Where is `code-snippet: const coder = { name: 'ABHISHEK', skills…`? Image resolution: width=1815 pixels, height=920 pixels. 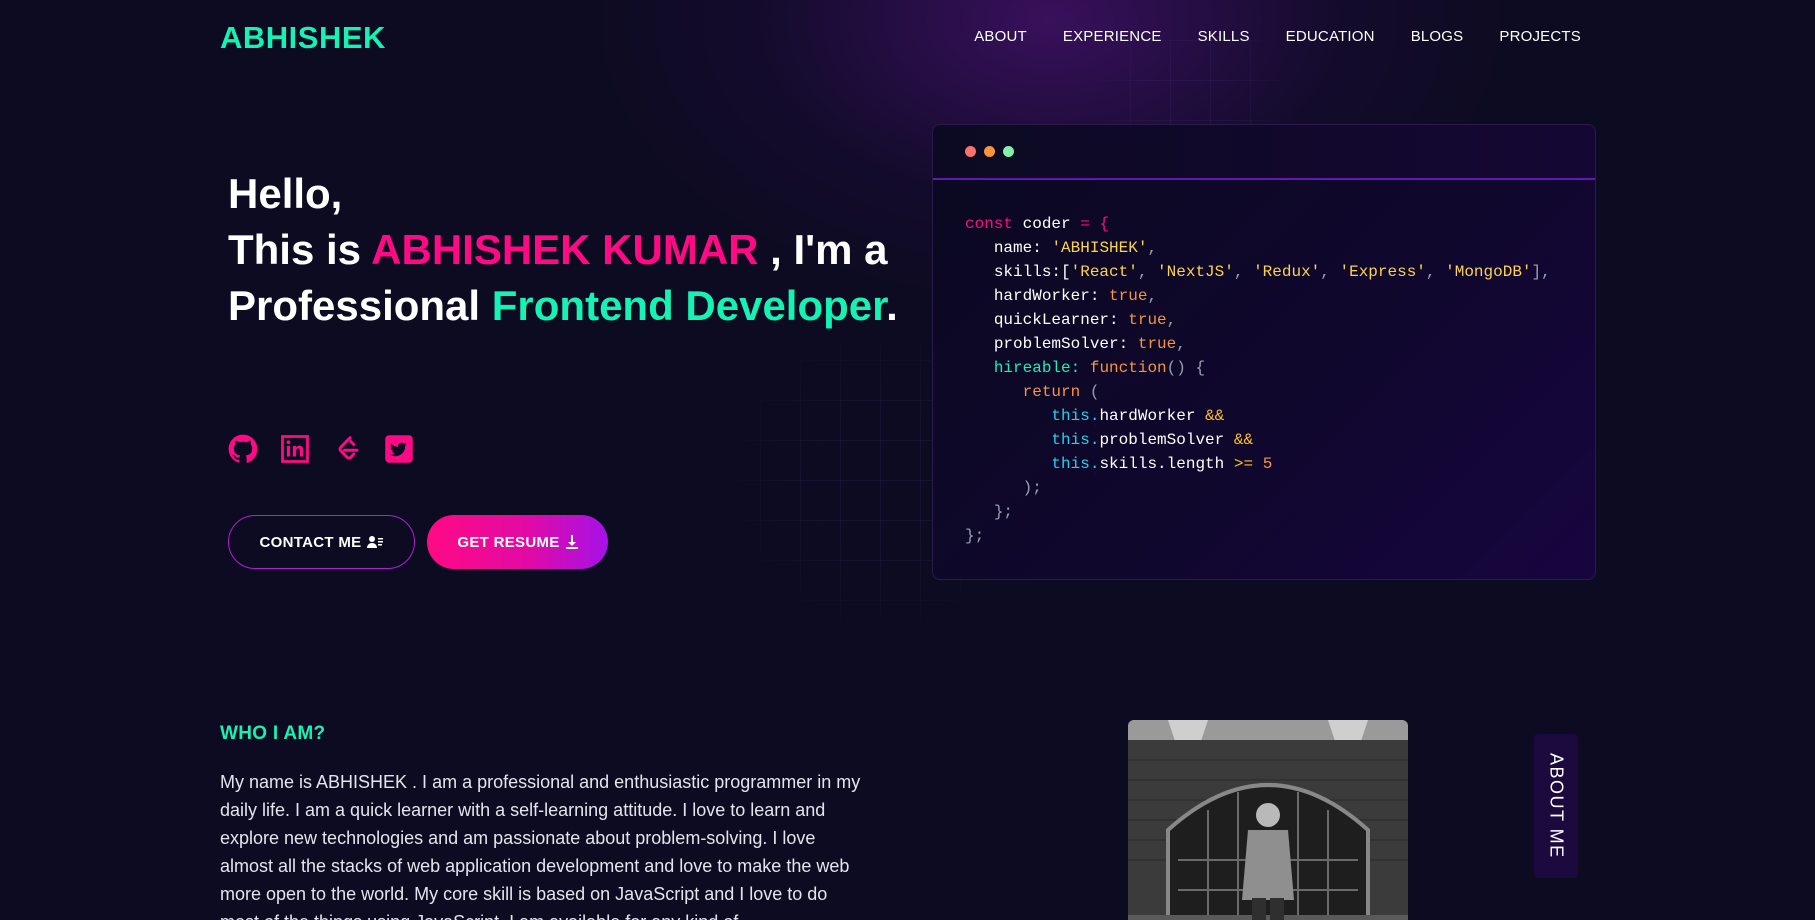
code-snippet: const coder = { name: 'ABHISHEK', skills… is located at coordinates (1258, 380).